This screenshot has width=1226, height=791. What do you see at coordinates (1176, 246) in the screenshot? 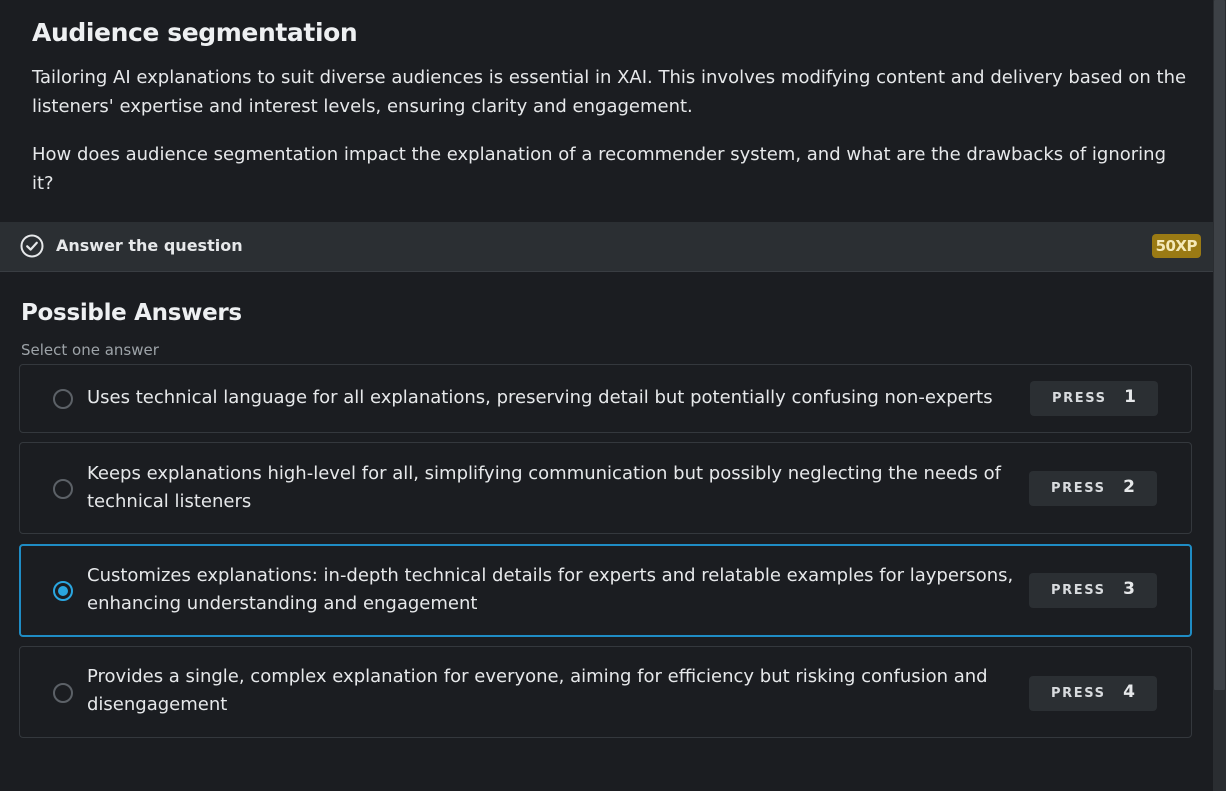
I see `xp-badge: 50XP` at bounding box center [1176, 246].